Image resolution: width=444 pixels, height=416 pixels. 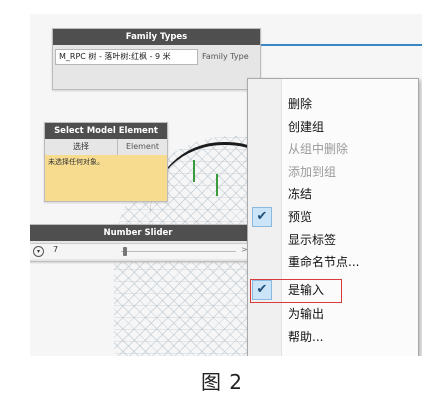 I want to click on family-type-dropdown: M_RPC 树 - 落叶树:红枫 - 9 米, so click(x=126, y=57).